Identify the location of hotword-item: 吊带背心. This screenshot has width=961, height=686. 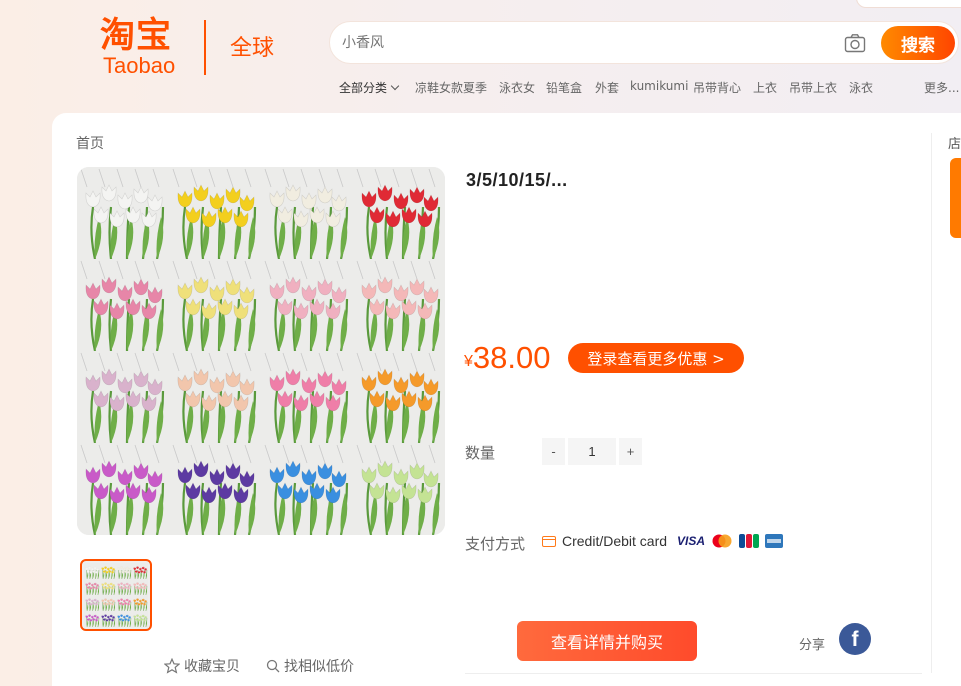
(717, 87).